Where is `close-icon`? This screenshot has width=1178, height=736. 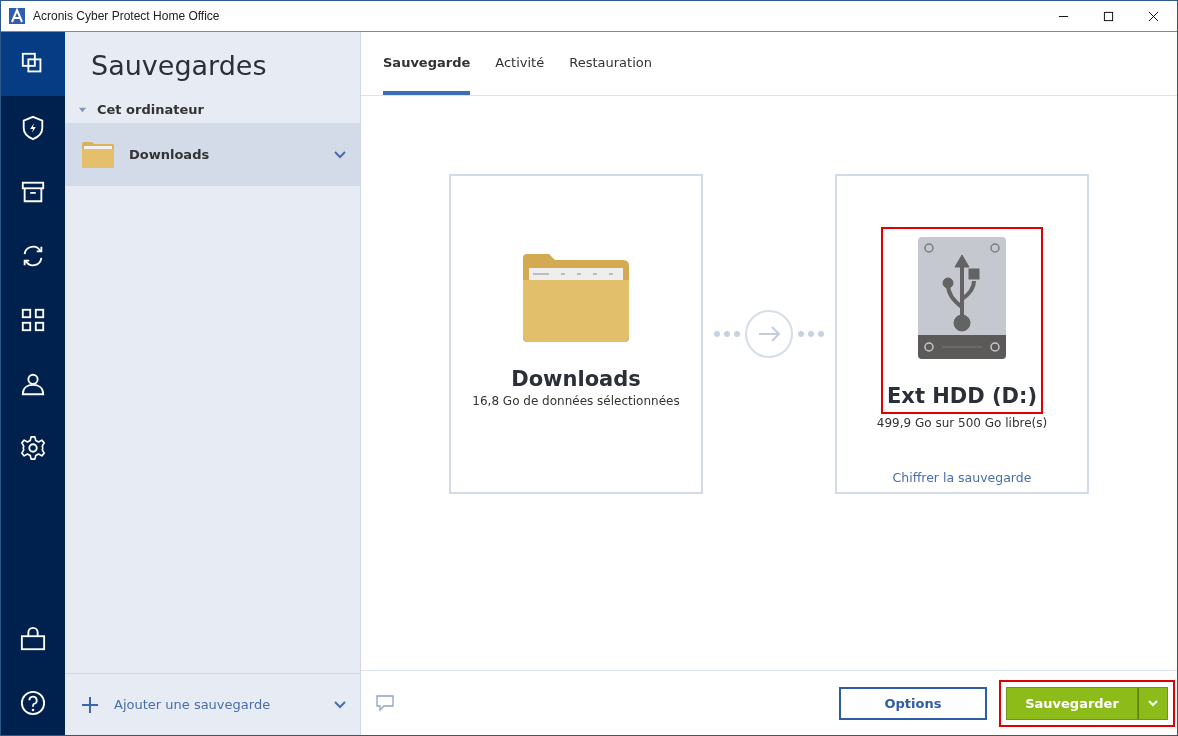
close-icon is located at coordinates (1153, 16).